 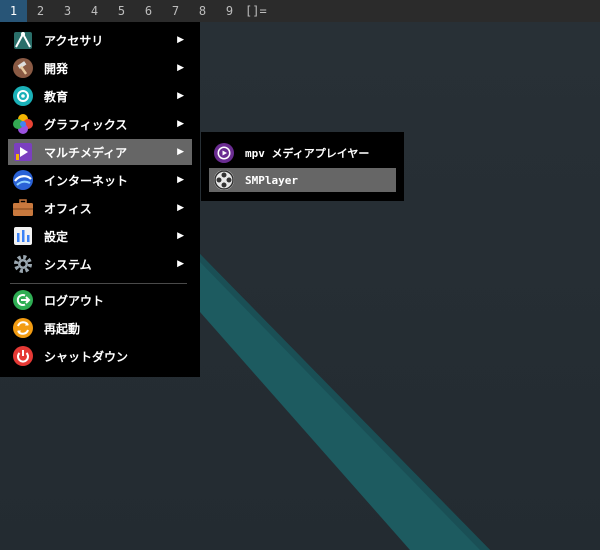 I want to click on workspace-8: 8, so click(x=202, y=11).